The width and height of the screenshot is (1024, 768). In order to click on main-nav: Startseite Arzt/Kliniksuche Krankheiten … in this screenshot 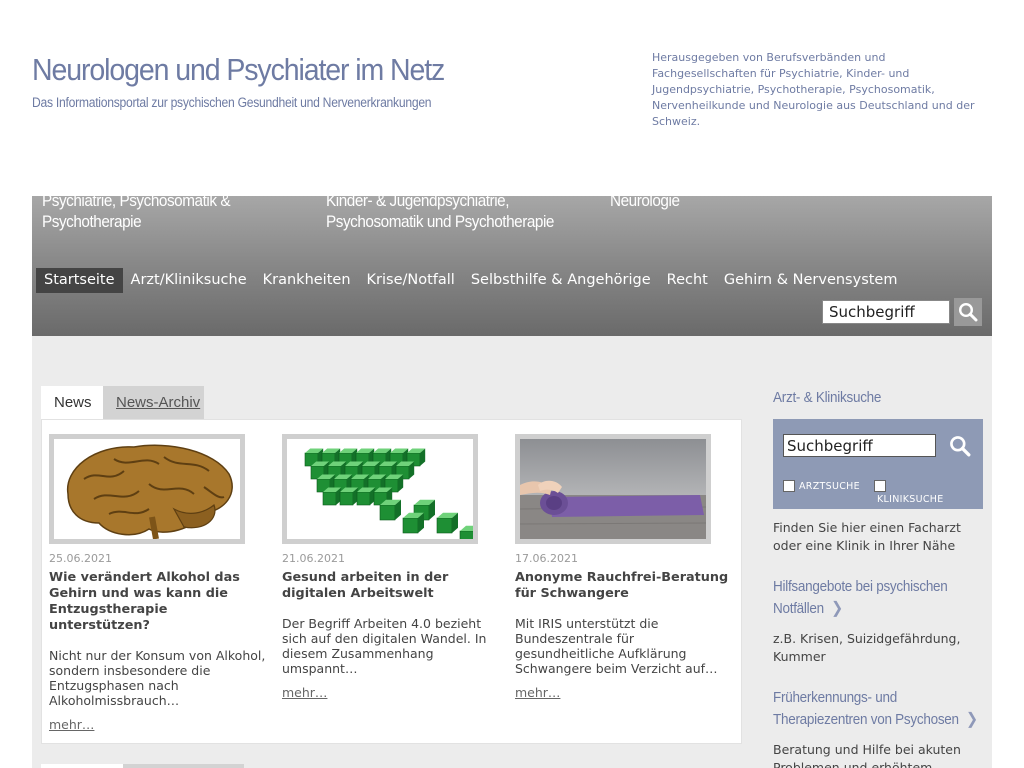, I will do `click(470, 280)`.